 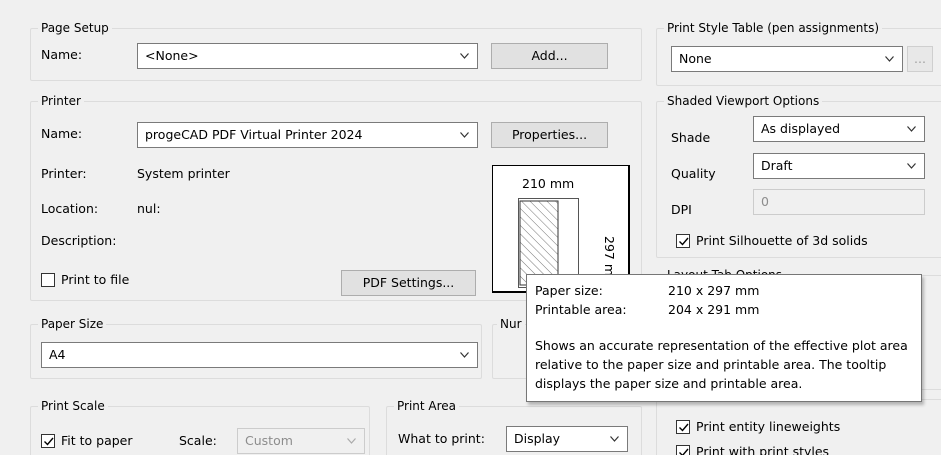 What do you see at coordinates (72, 324) in the screenshot?
I see `paper-size-legend: Paper Size` at bounding box center [72, 324].